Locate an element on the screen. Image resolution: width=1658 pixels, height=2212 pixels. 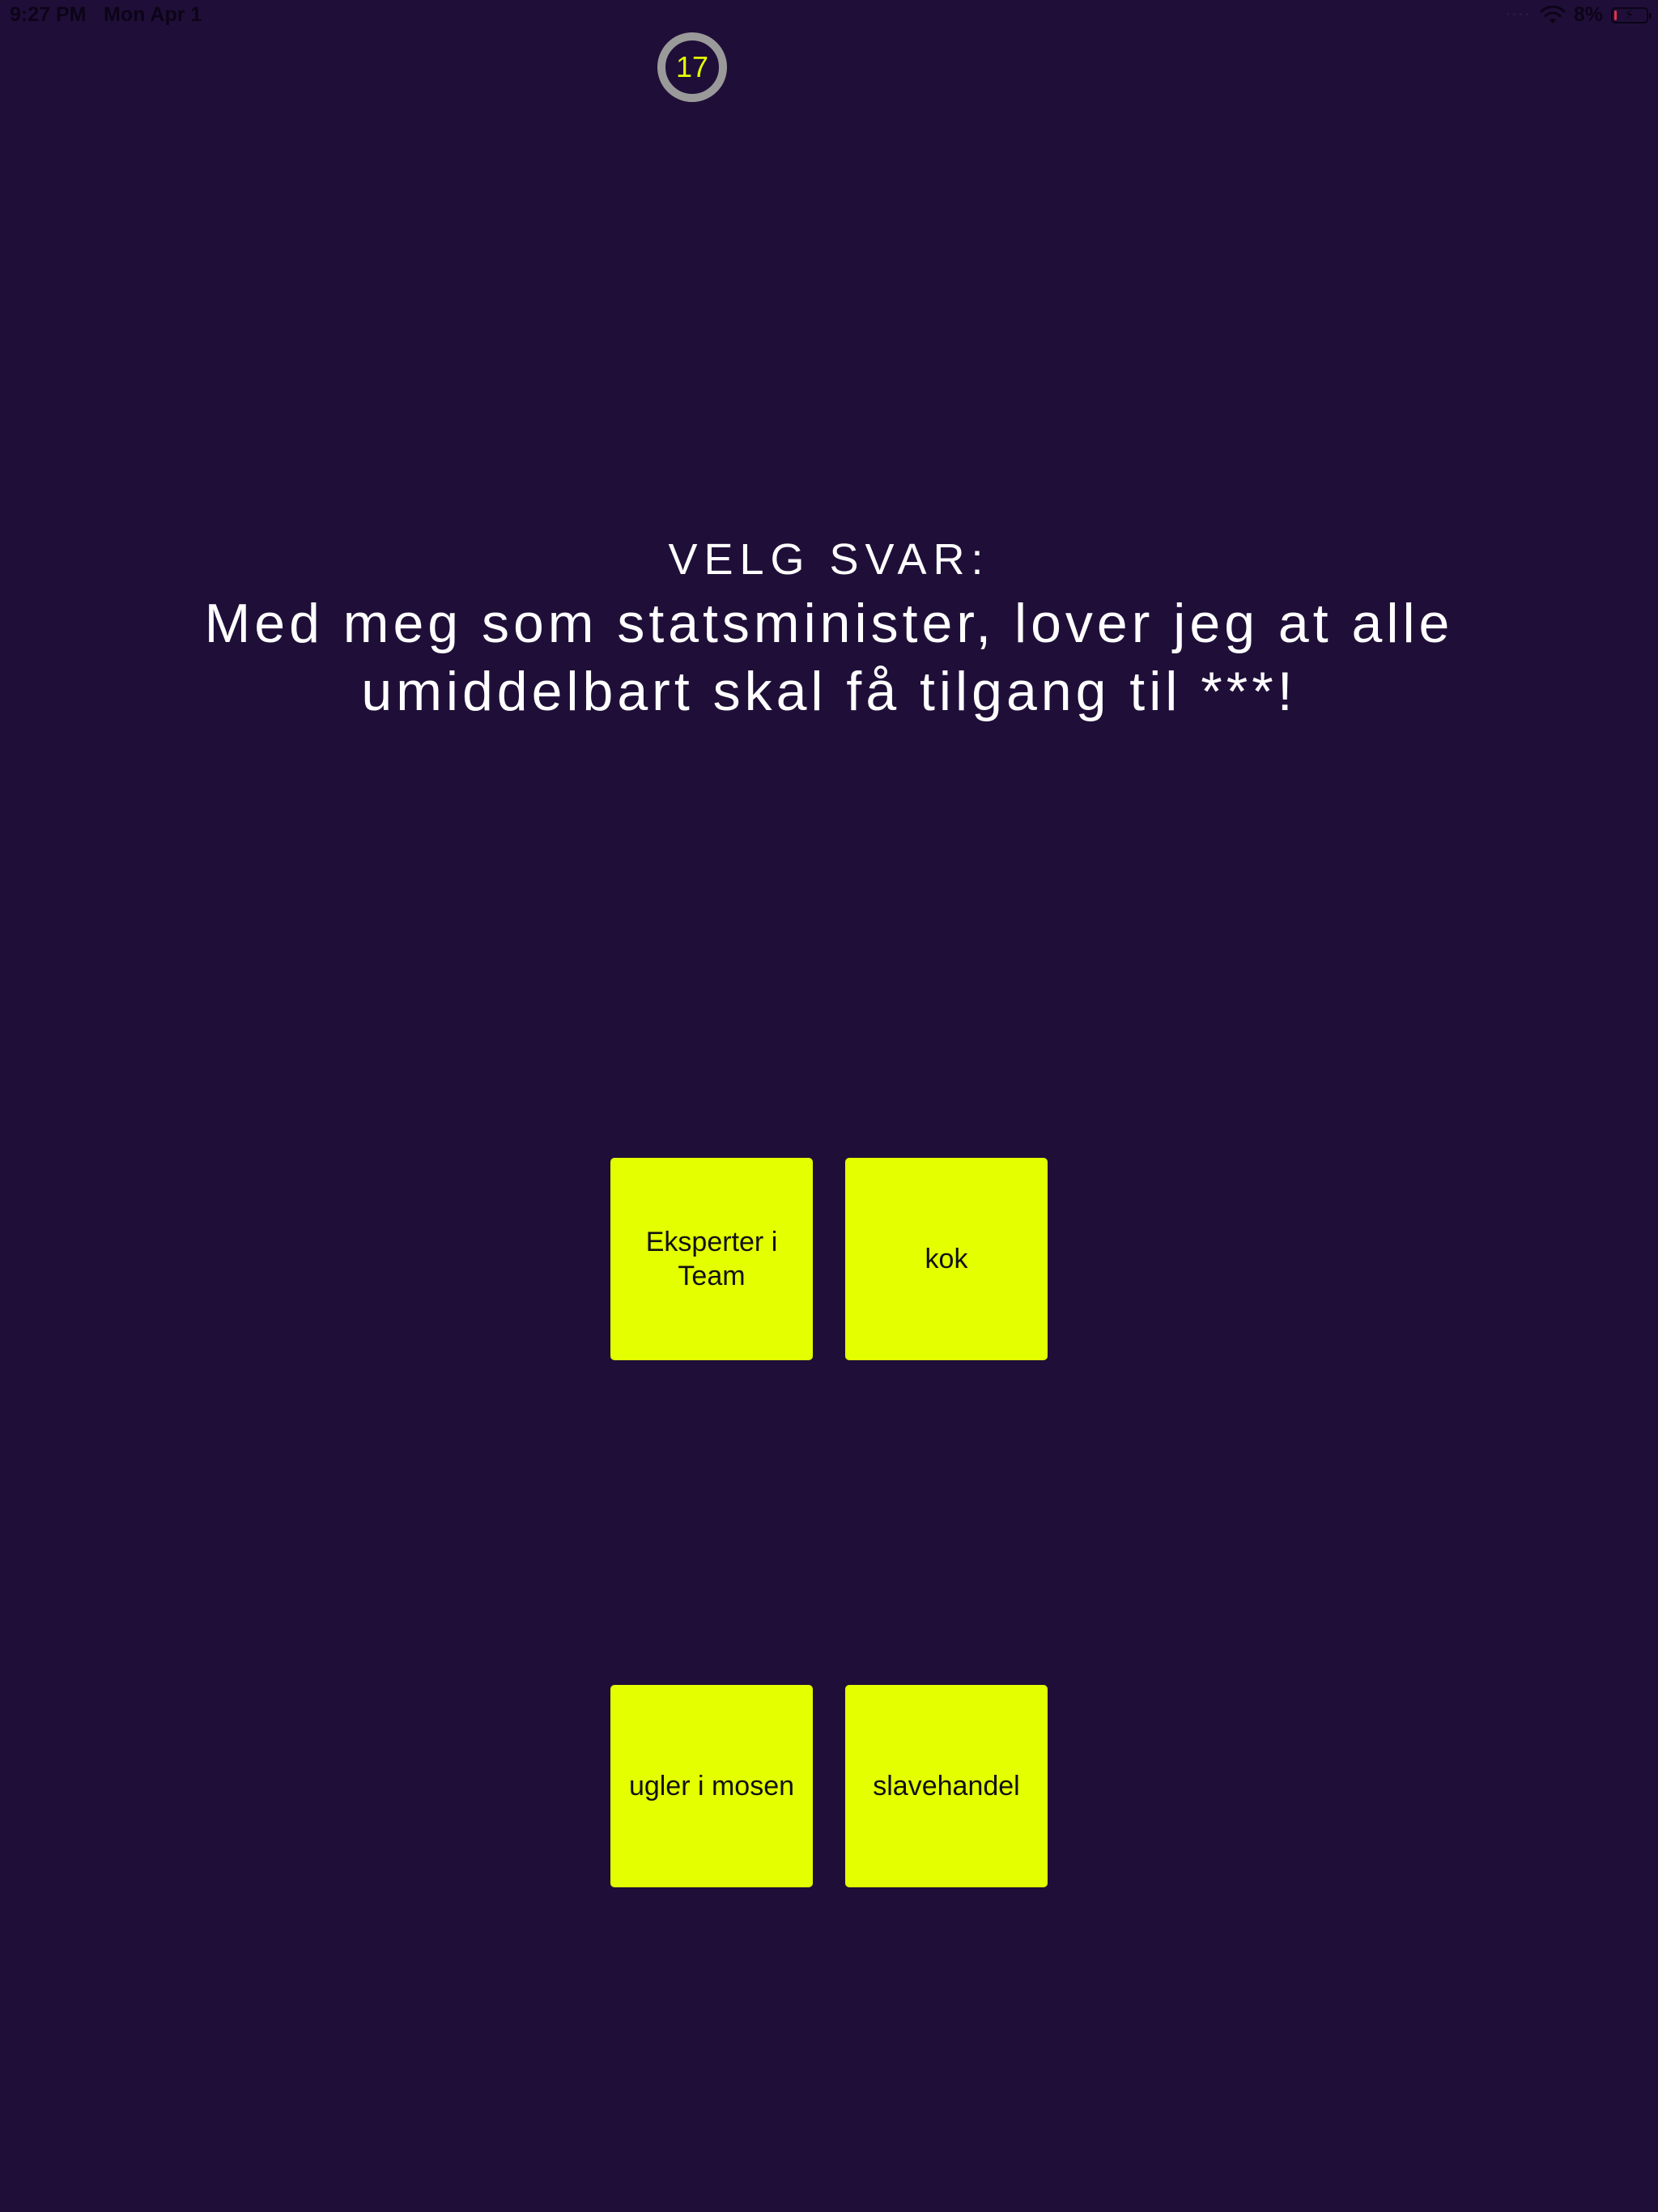
wifi-icon is located at coordinates (1553, 14).